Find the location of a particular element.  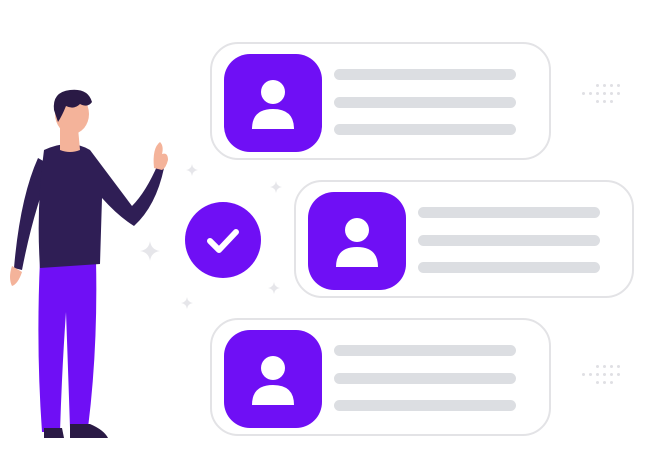

person-shoe-right is located at coordinates (89, 431).